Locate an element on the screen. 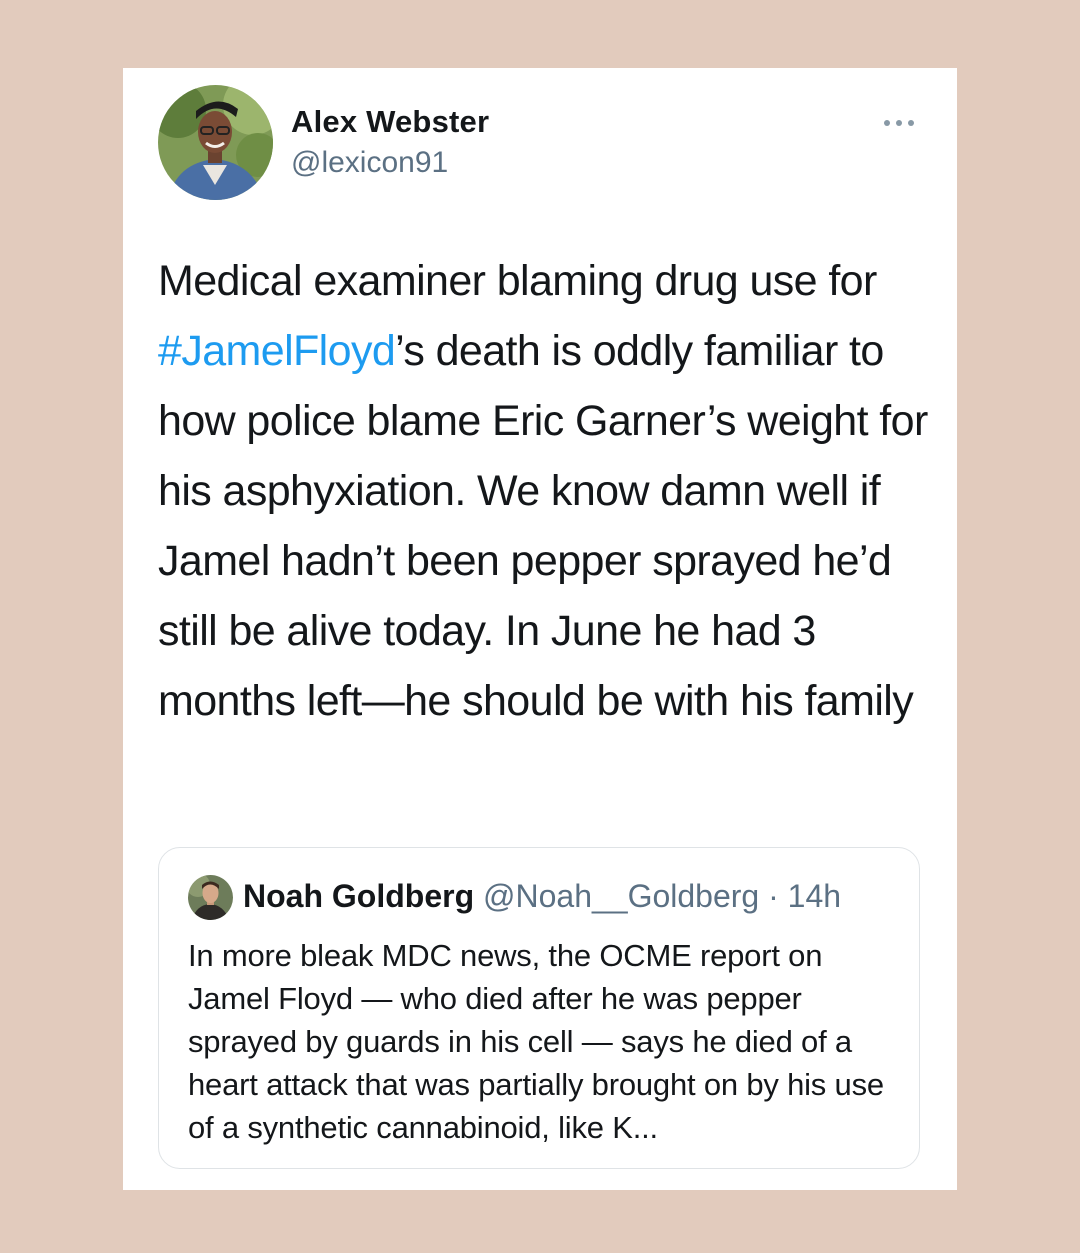  more-horizontal-icon is located at coordinates (899, 123).